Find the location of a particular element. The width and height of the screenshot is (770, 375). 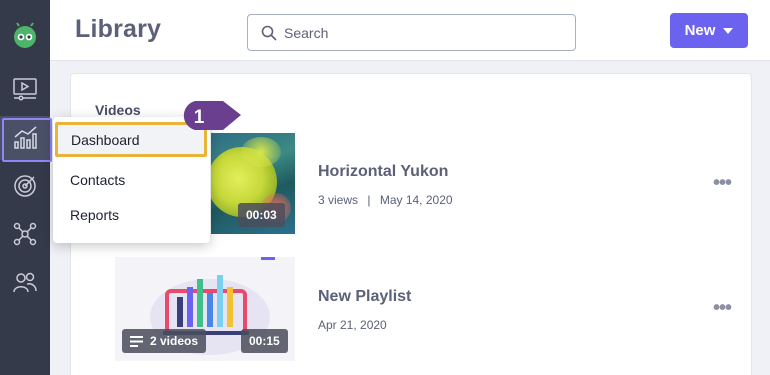

video-player-icon is located at coordinates (25, 89).